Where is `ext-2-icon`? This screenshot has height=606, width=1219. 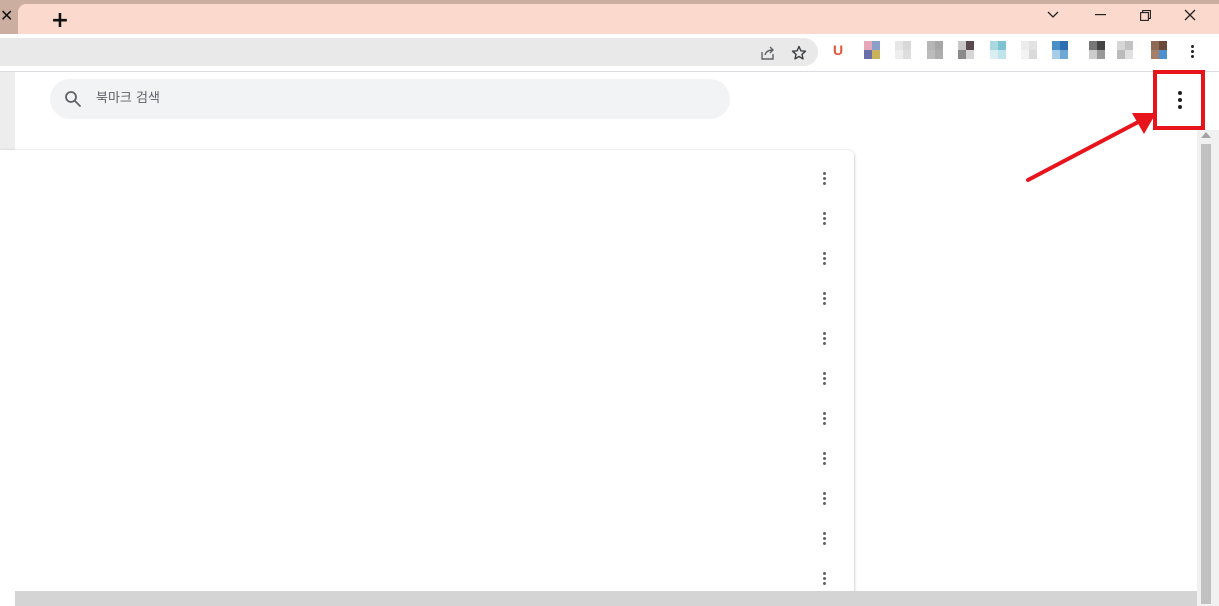
ext-2-icon is located at coordinates (903, 50).